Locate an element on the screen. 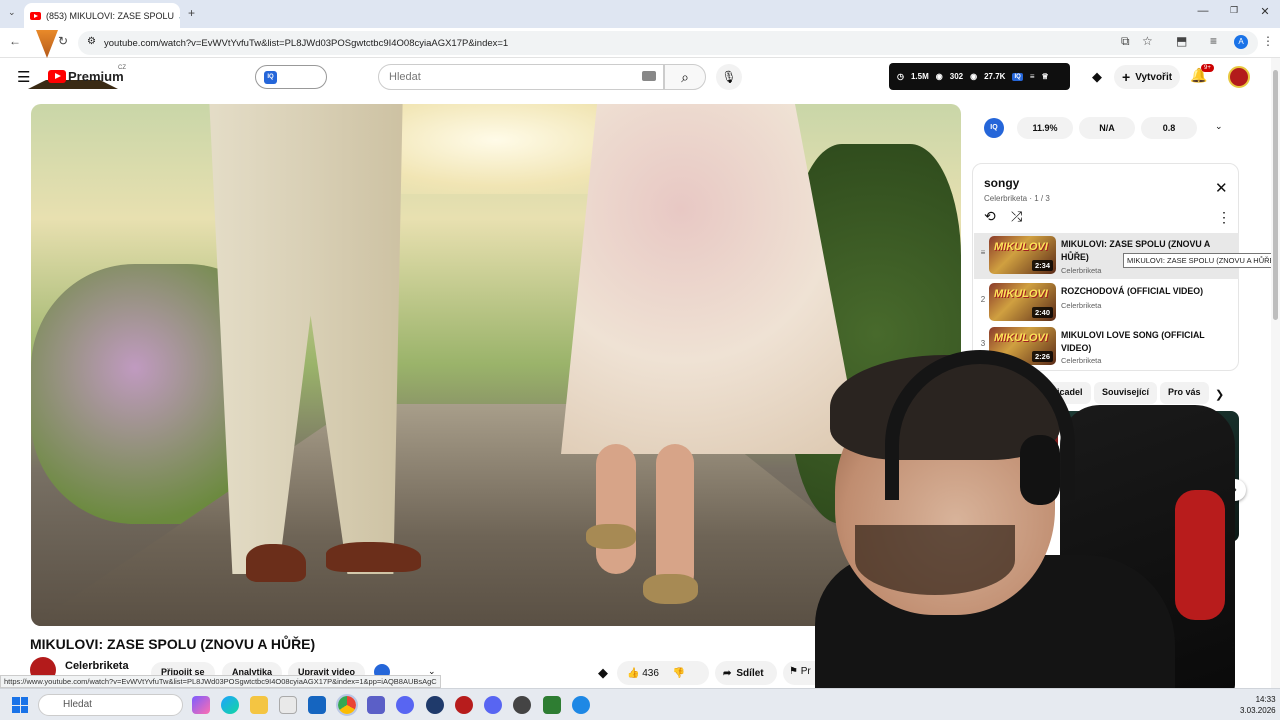 This screenshot has height=720, width=1280. new-tab-icon: + is located at coordinates (191, 13).